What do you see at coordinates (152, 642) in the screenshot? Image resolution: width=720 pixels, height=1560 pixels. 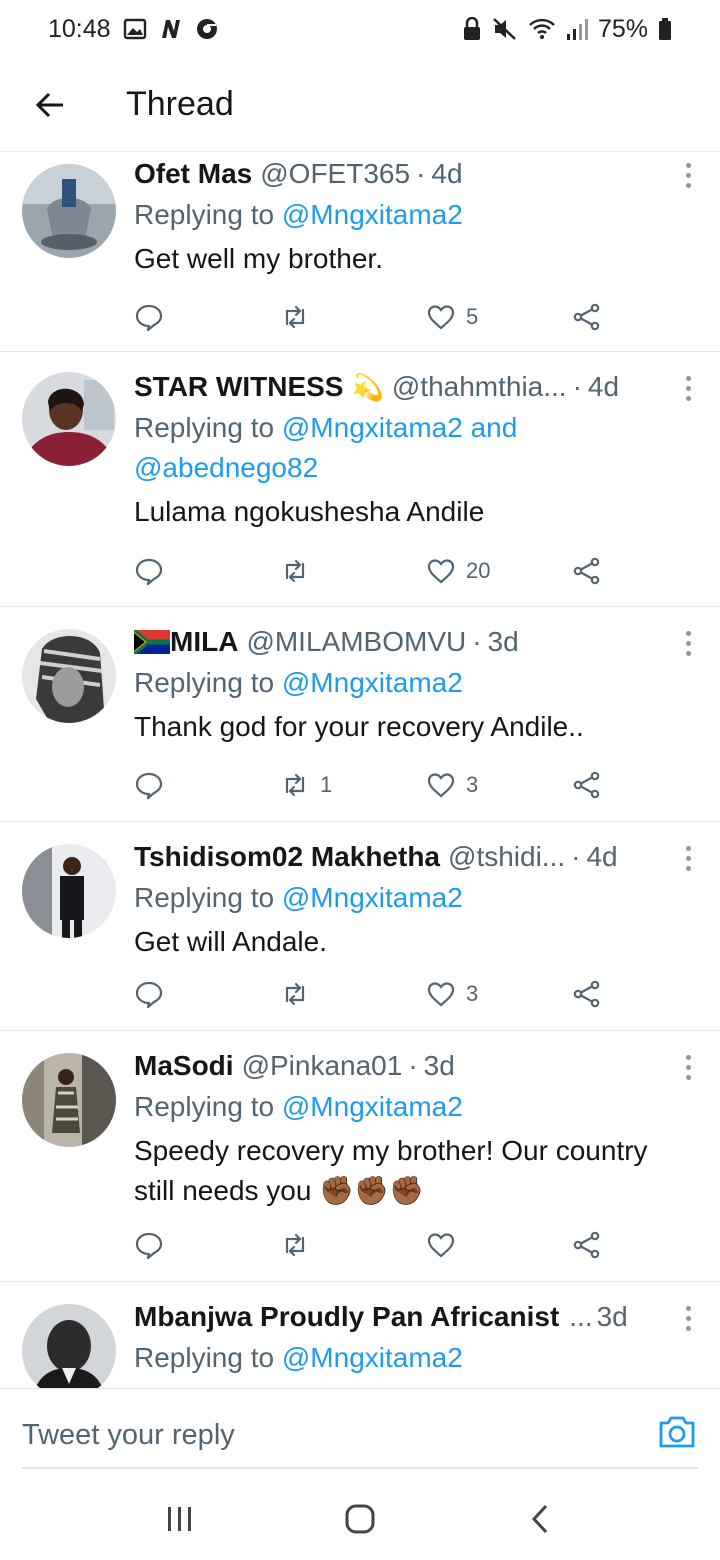 I see `south-africa-flag-icon` at bounding box center [152, 642].